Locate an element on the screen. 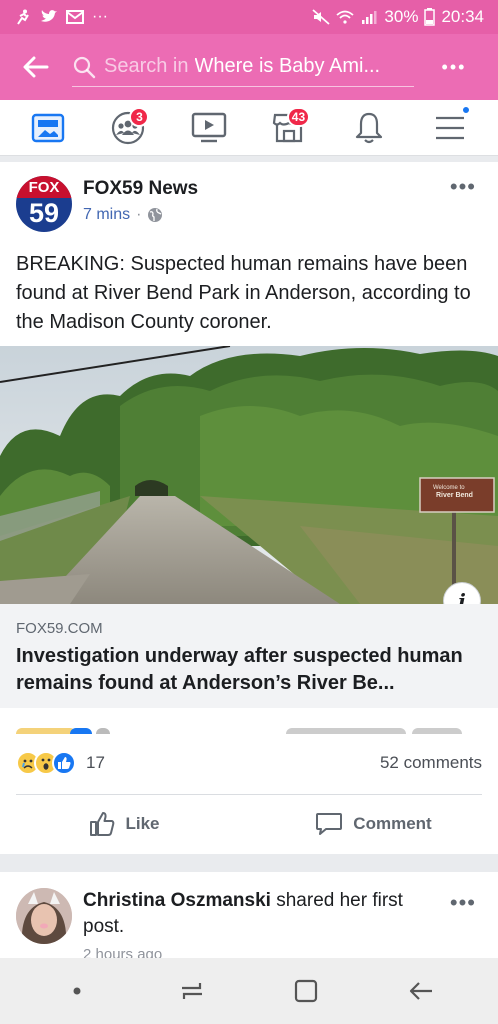  more-icon: ••• is located at coordinates (454, 66).